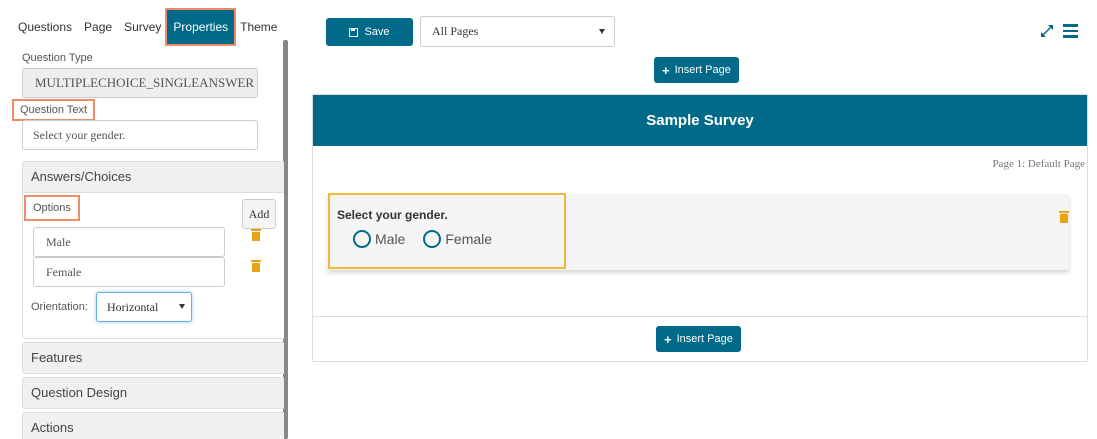  I want to click on pages-select-value: All Pages, so click(455, 31).